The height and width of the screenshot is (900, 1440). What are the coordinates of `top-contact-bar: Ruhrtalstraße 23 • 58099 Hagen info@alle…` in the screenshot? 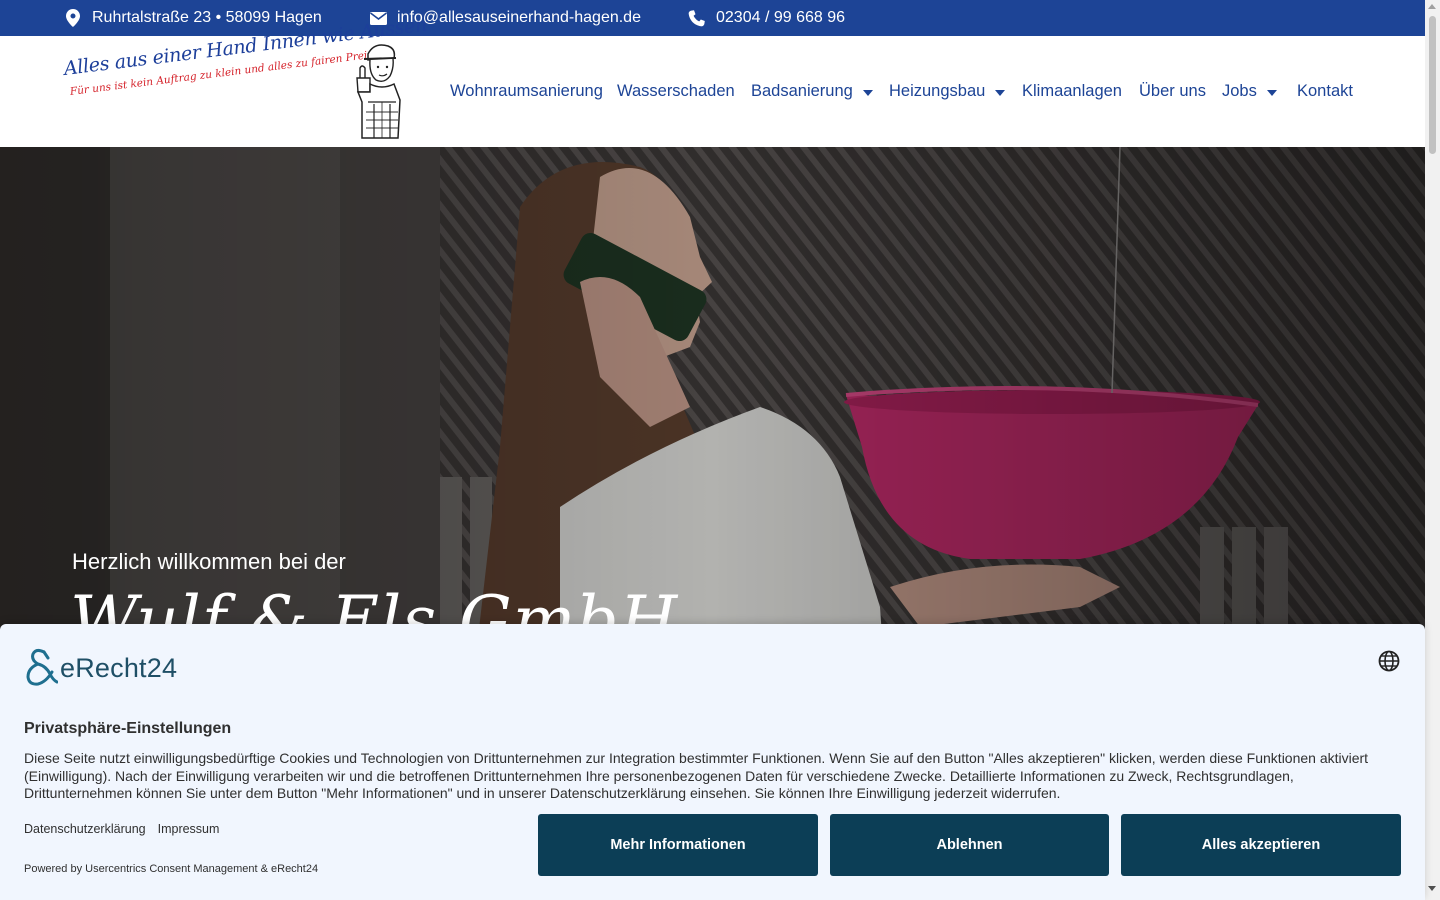 It's located at (712, 18).